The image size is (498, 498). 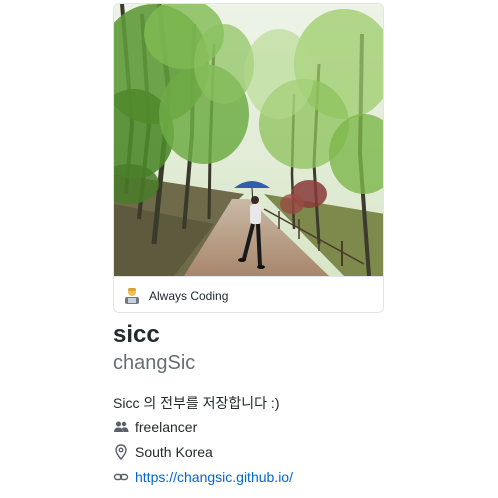 I want to click on location-item: South Korea, so click(x=163, y=452).